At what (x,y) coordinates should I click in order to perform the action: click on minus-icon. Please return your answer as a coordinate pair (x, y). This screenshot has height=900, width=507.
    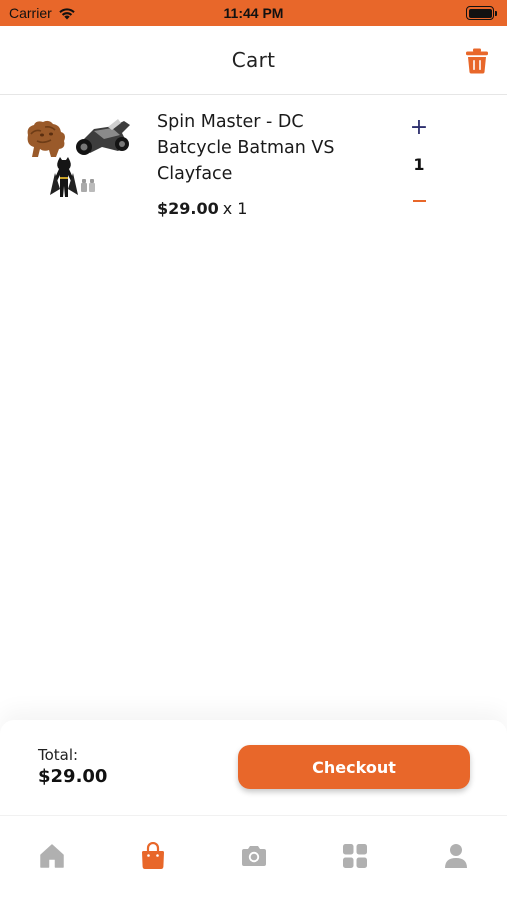
    Looking at the image, I should click on (419, 201).